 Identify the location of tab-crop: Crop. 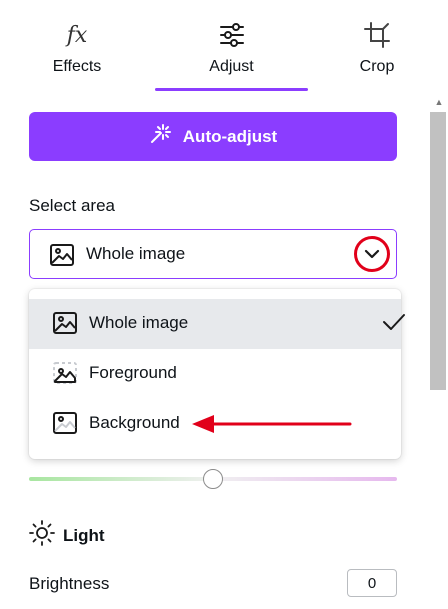
(377, 46).